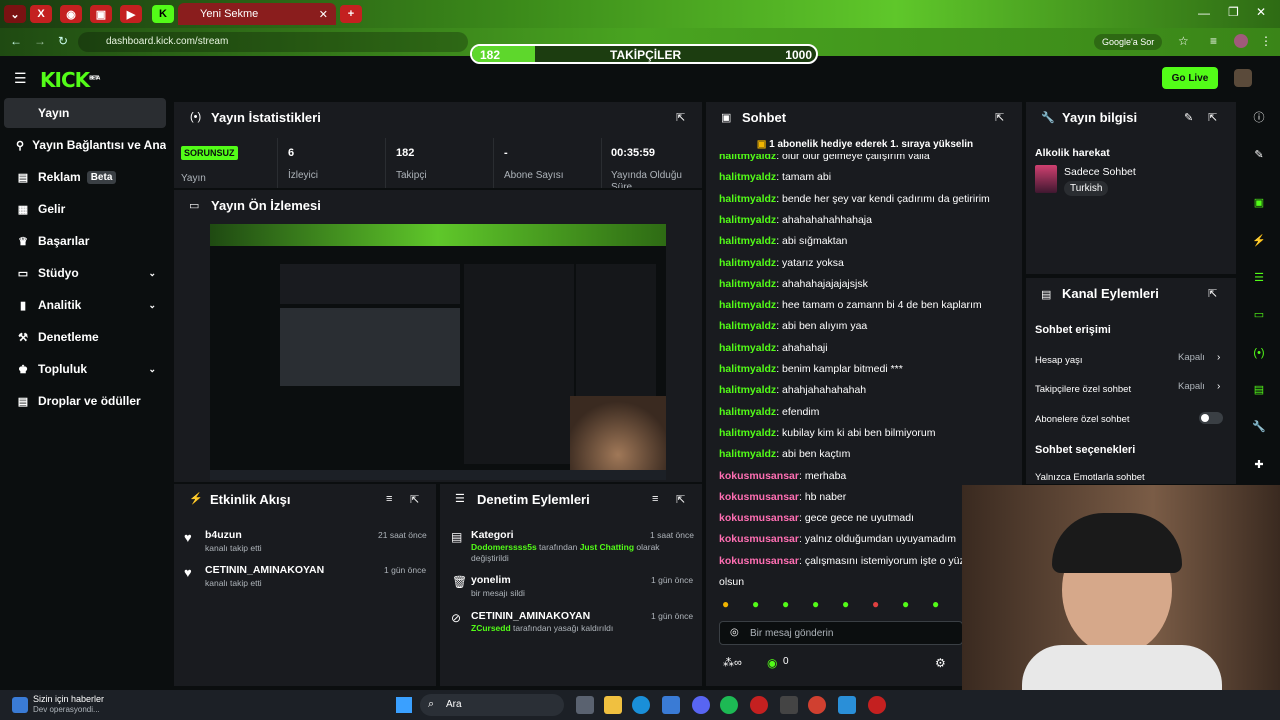 The image size is (1280, 720). What do you see at coordinates (1261, 12) in the screenshot?
I see `close-window-icon: ✕` at bounding box center [1261, 12].